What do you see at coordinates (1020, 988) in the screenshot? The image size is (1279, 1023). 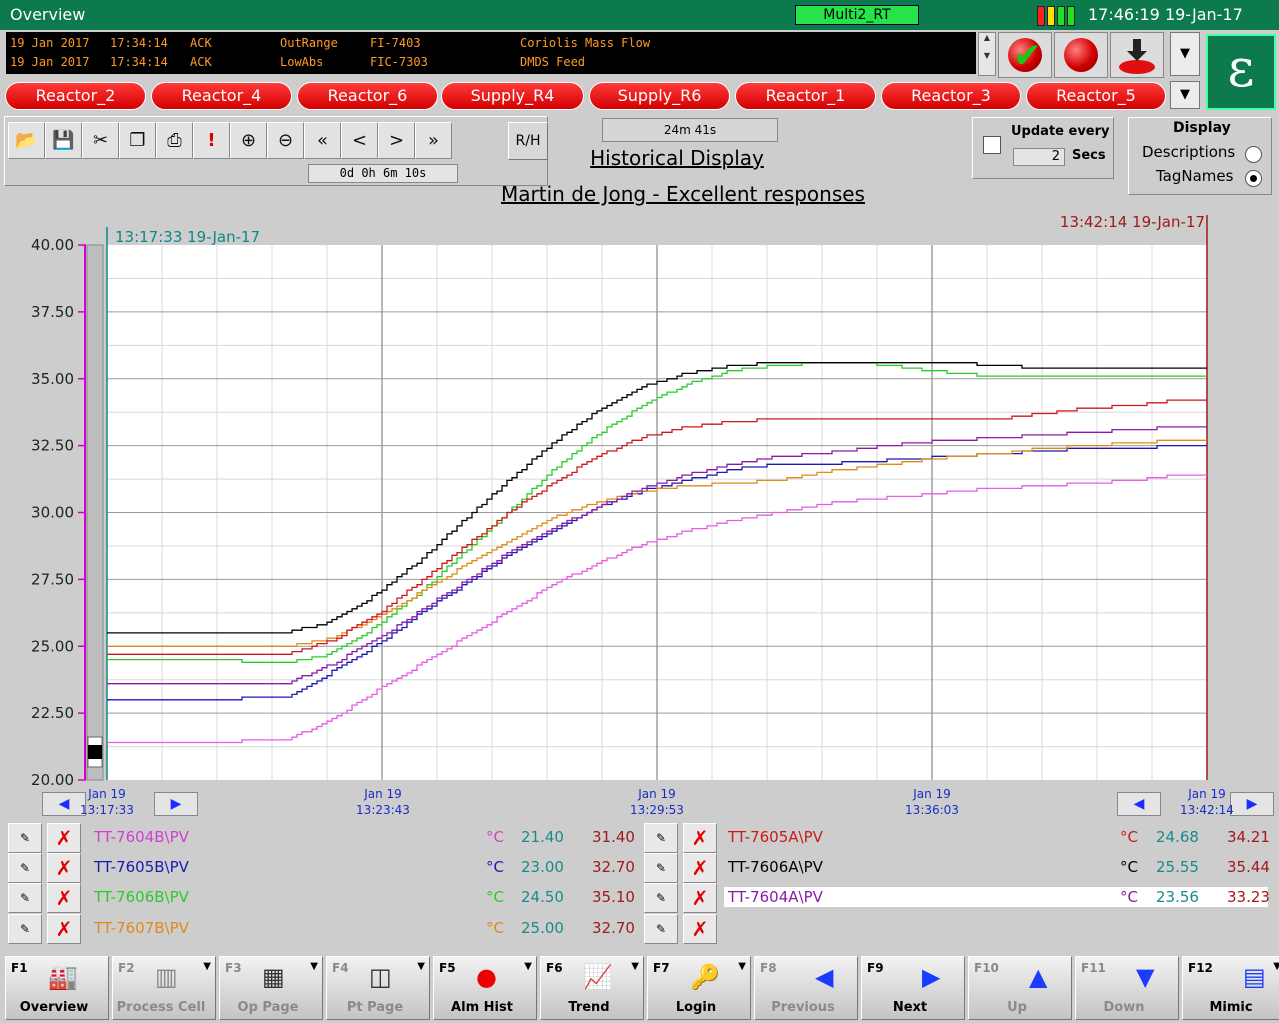 I see `fkey-up: F10 ▲ Up` at bounding box center [1020, 988].